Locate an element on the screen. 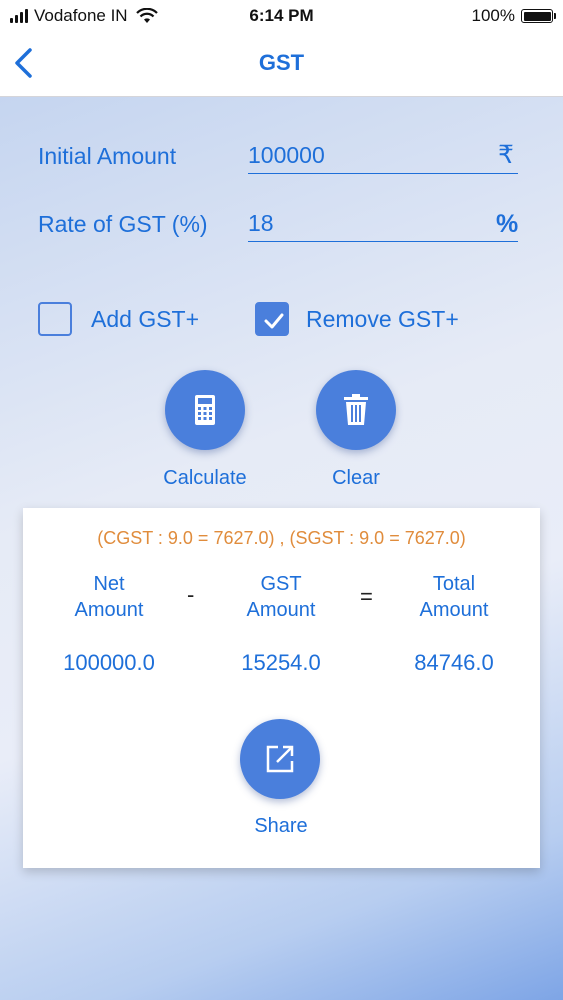 This screenshot has width=563, height=1000. net-amount-header-line2: Amount is located at coordinates (109, 610).